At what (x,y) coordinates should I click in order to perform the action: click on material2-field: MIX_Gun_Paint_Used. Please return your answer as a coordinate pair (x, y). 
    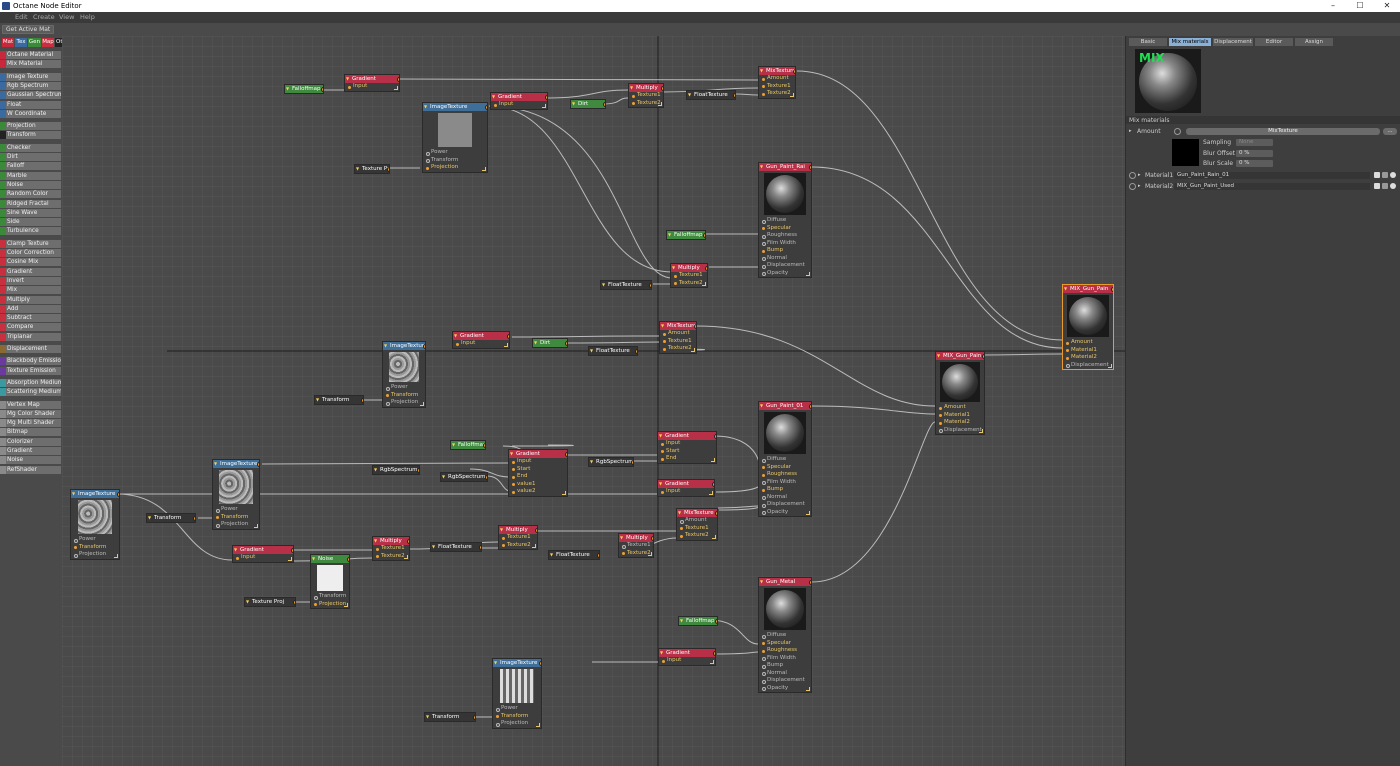
    Looking at the image, I should click on (1272, 186).